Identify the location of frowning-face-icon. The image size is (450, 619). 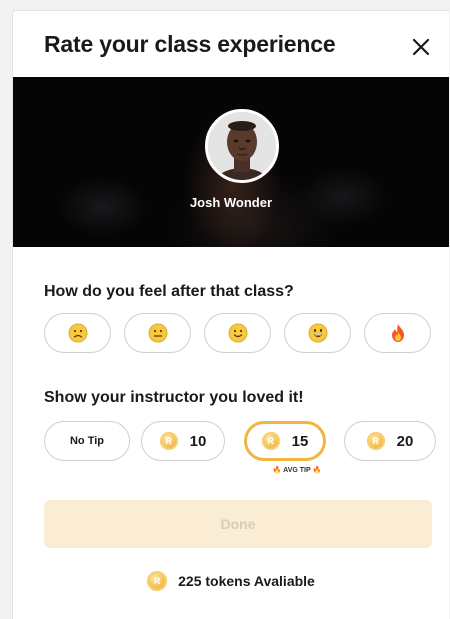
(77, 333).